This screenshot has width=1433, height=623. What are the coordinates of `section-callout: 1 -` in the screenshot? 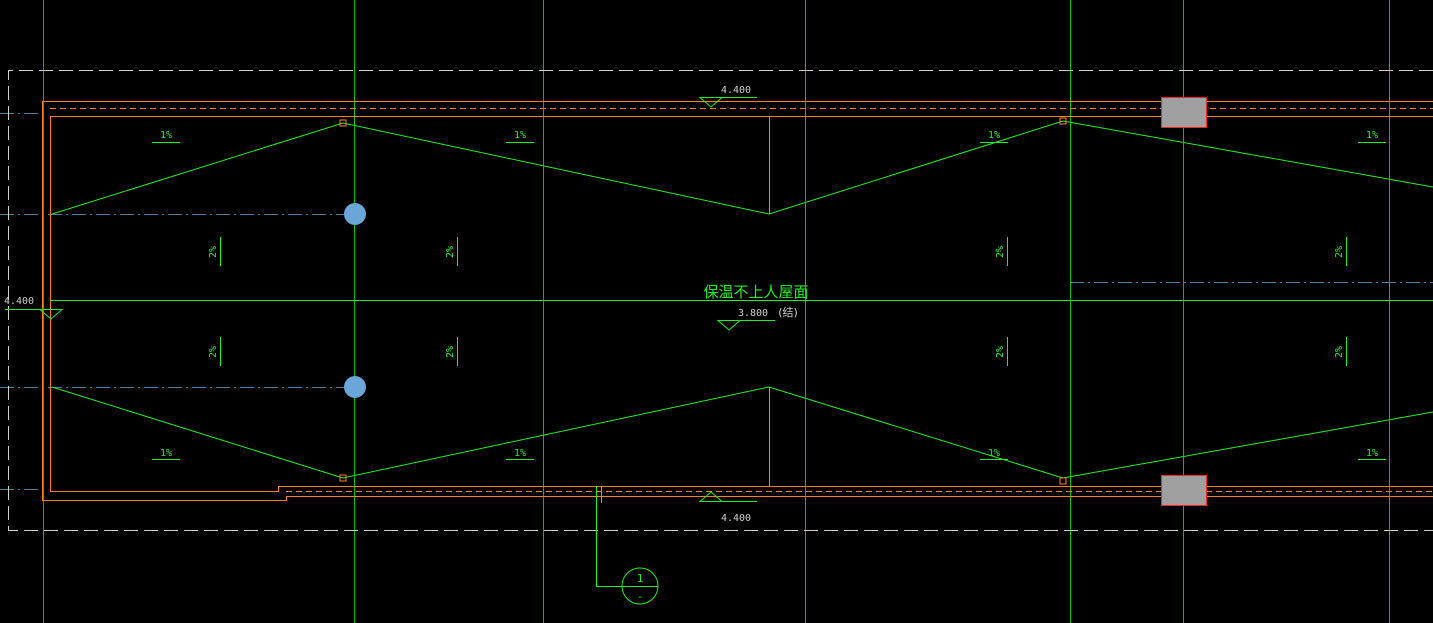 It's located at (627, 545).